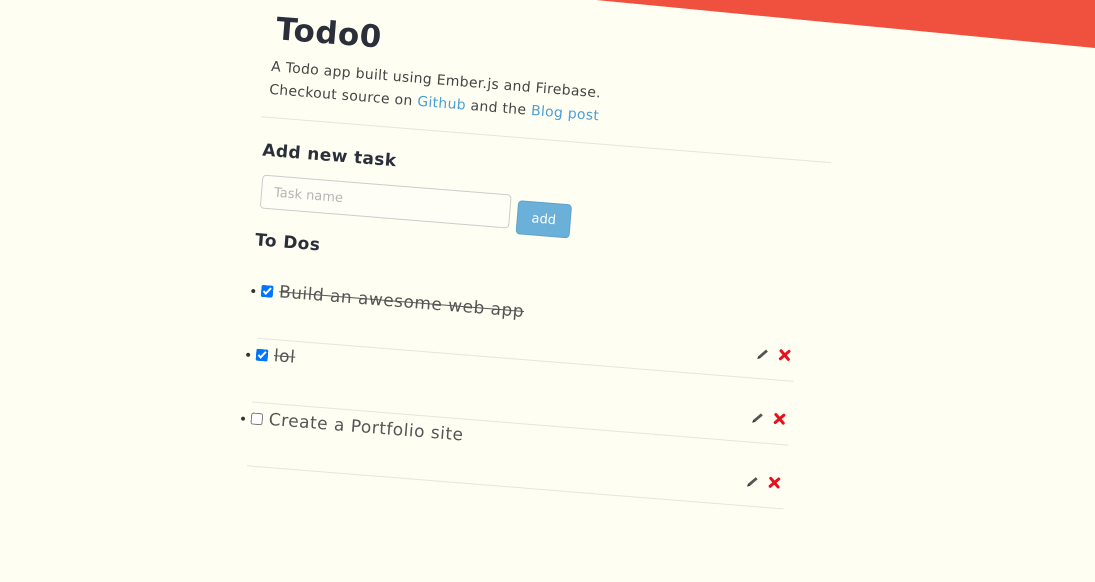  What do you see at coordinates (385, 201) in the screenshot?
I see `task-name-input` at bounding box center [385, 201].